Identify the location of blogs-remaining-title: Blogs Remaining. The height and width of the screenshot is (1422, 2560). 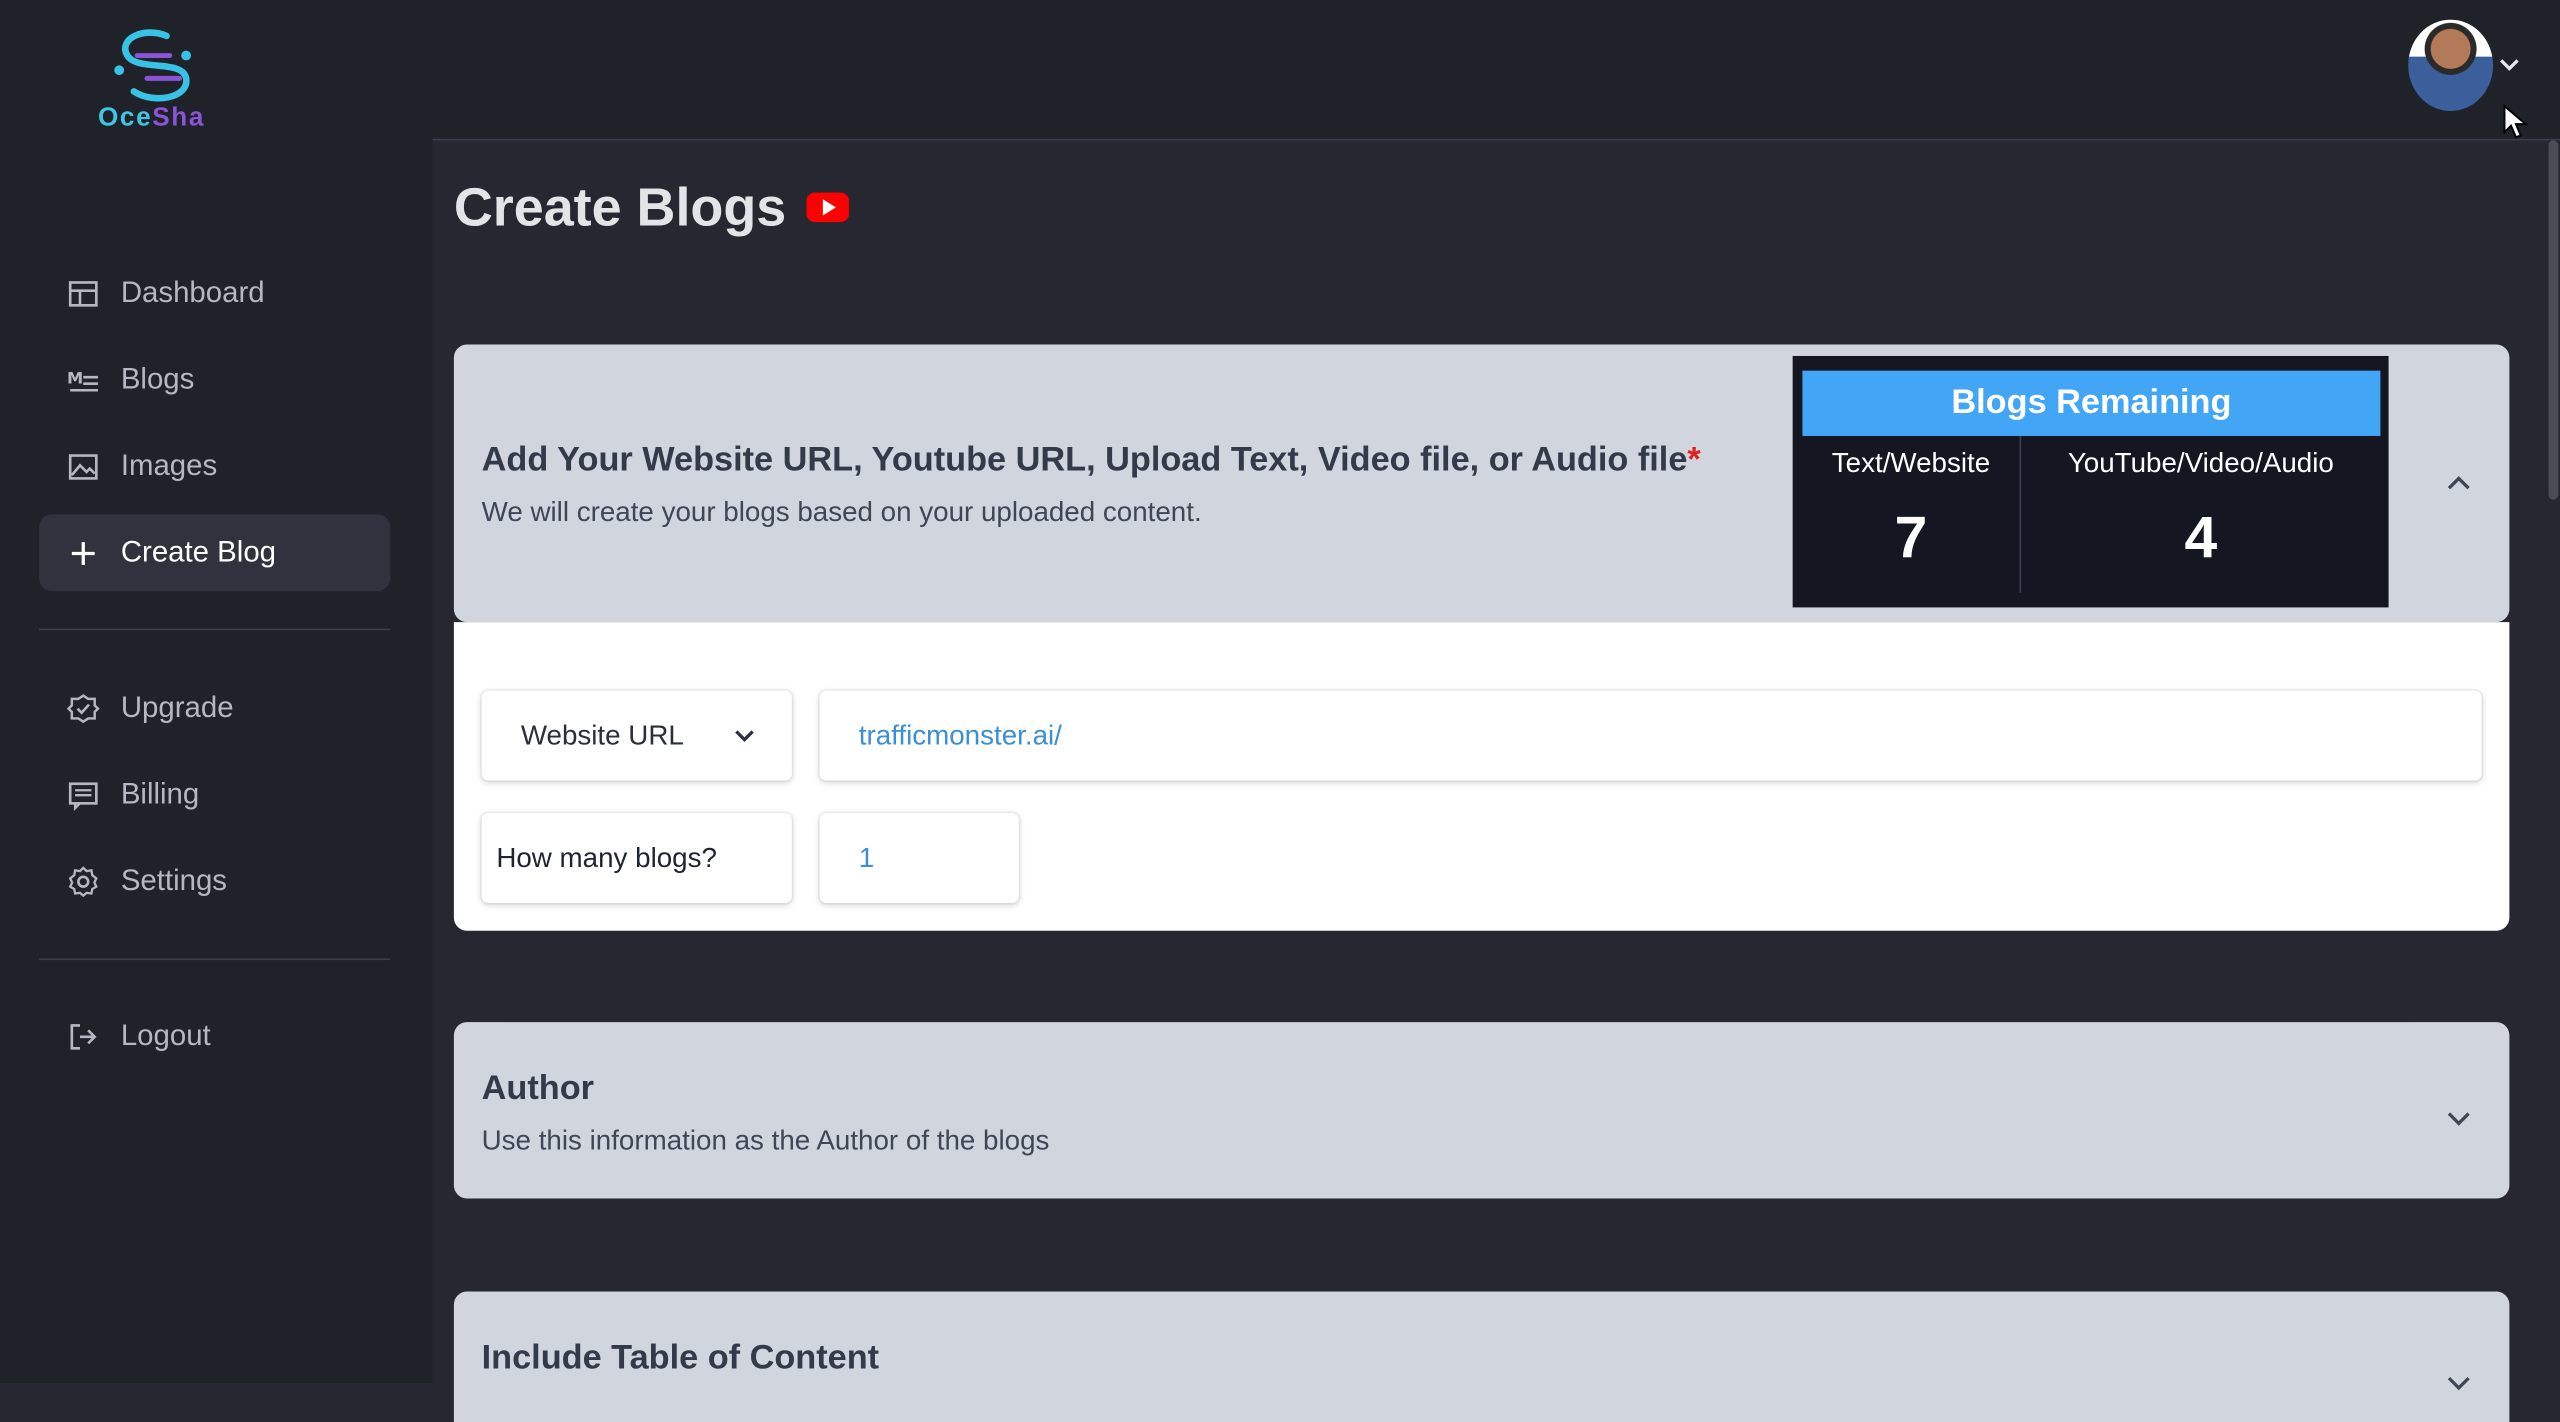
(2091, 403).